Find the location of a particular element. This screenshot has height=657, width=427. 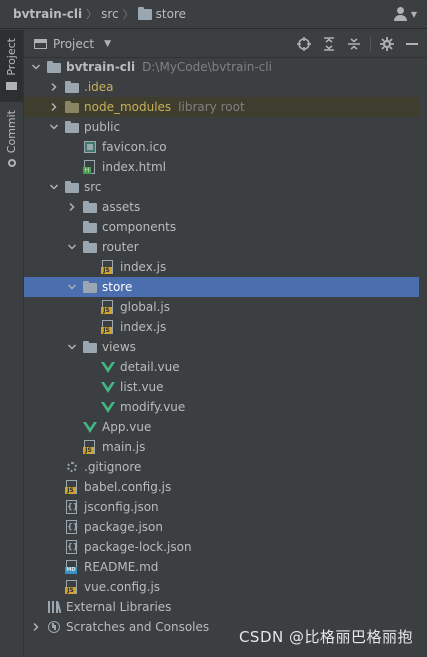

tree-row: package.json is located at coordinates (221, 527).